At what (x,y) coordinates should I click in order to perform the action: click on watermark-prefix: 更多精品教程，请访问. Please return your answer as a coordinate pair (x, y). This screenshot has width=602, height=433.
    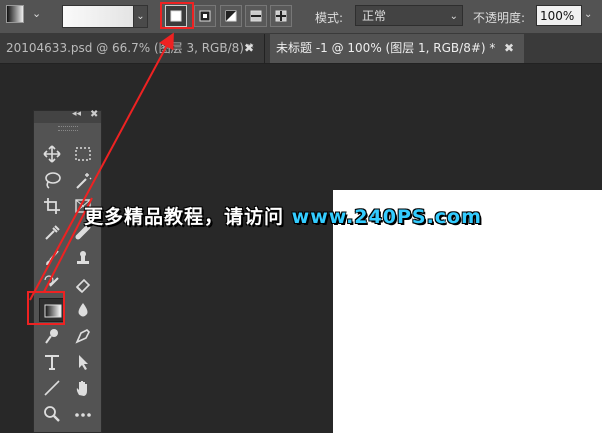
    Looking at the image, I should click on (184, 217).